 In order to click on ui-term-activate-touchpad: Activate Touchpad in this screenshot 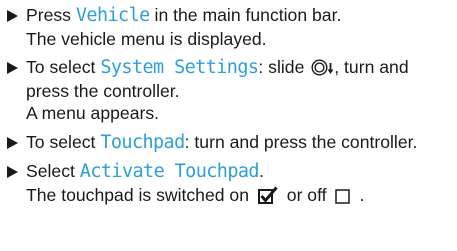, I will do `click(169, 171)`.